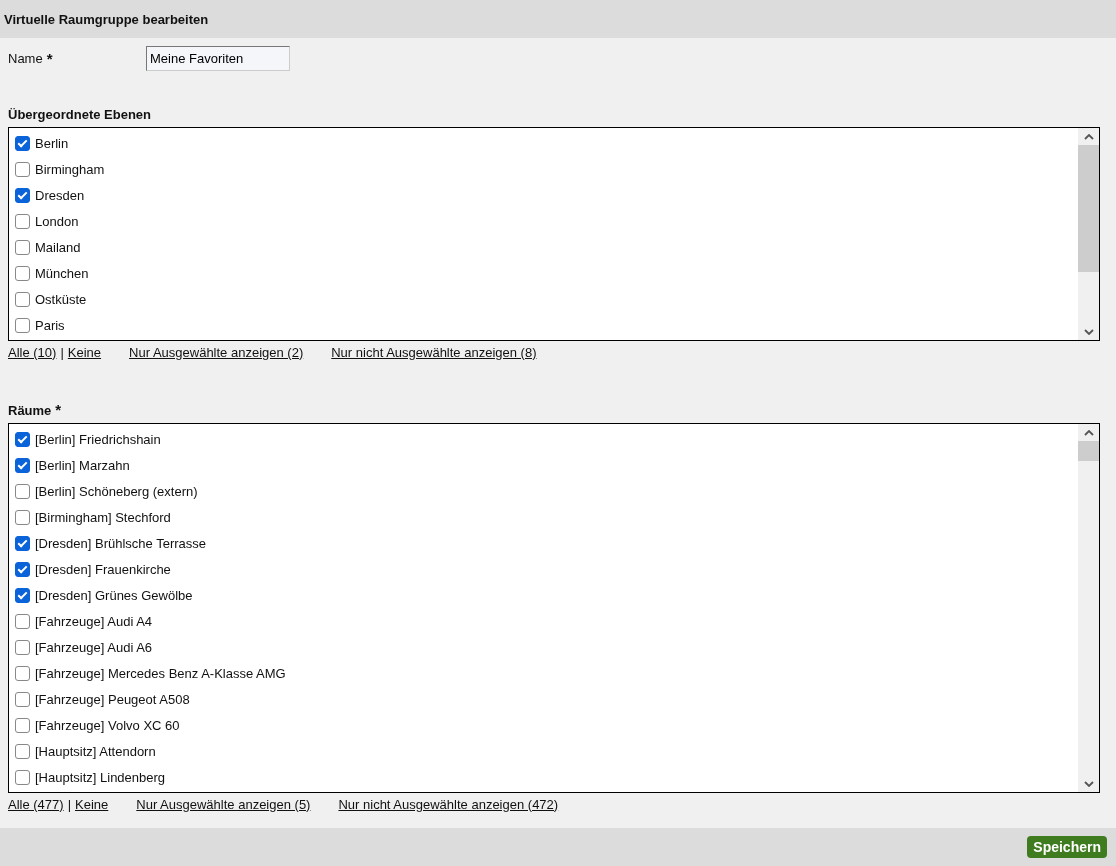 This screenshot has height=866, width=1116. I want to click on checkbox-label: [Dresden] Brühlsche Terrasse, so click(120, 543).